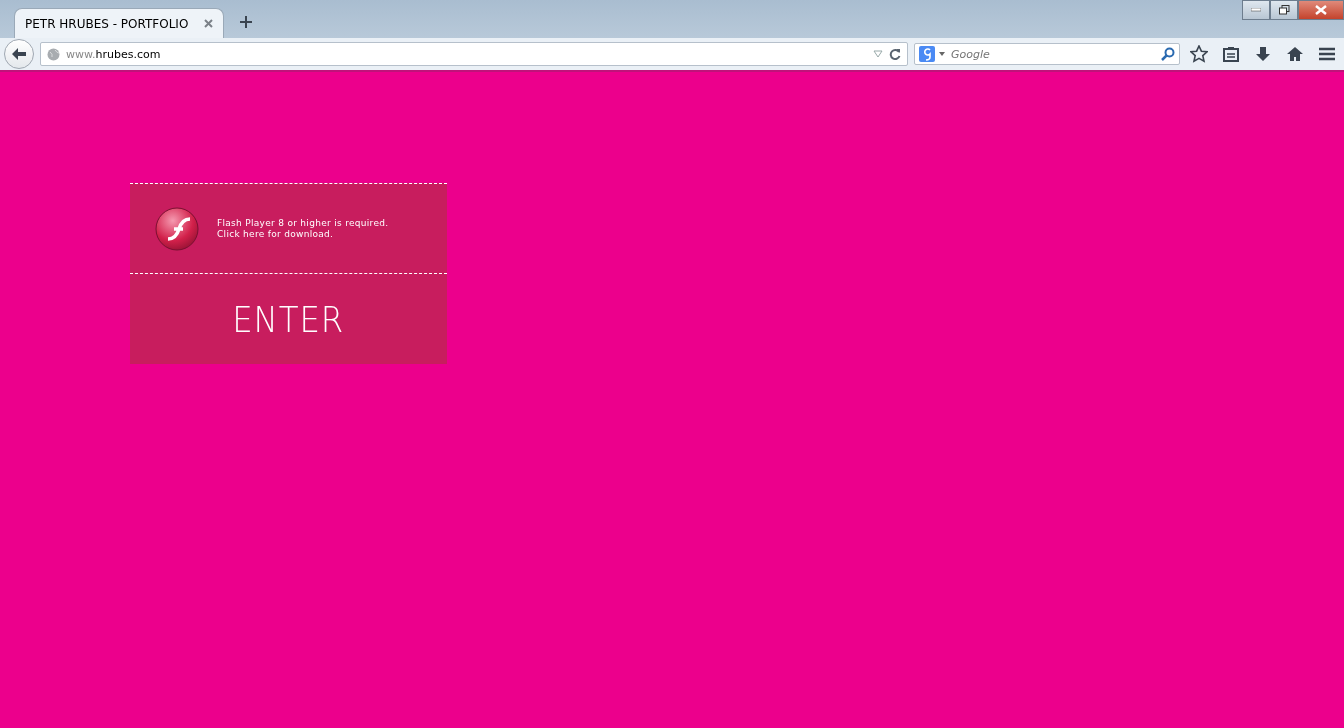 The height and width of the screenshot is (728, 1344). Describe the element at coordinates (288, 319) in the screenshot. I see `enter-button: ENTER` at that location.